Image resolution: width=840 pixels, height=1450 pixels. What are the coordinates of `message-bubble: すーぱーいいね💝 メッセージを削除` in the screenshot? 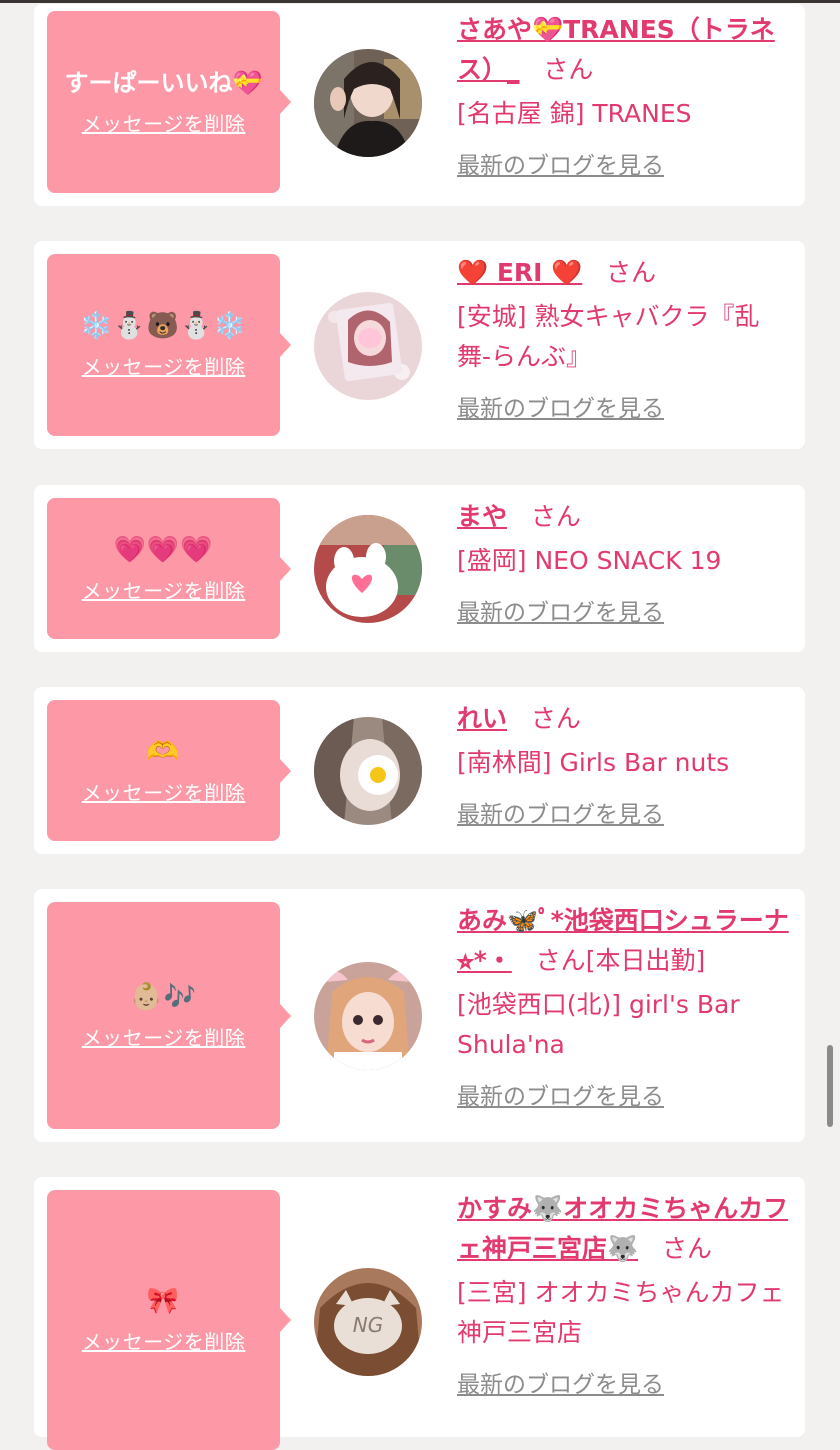 It's located at (169, 102).